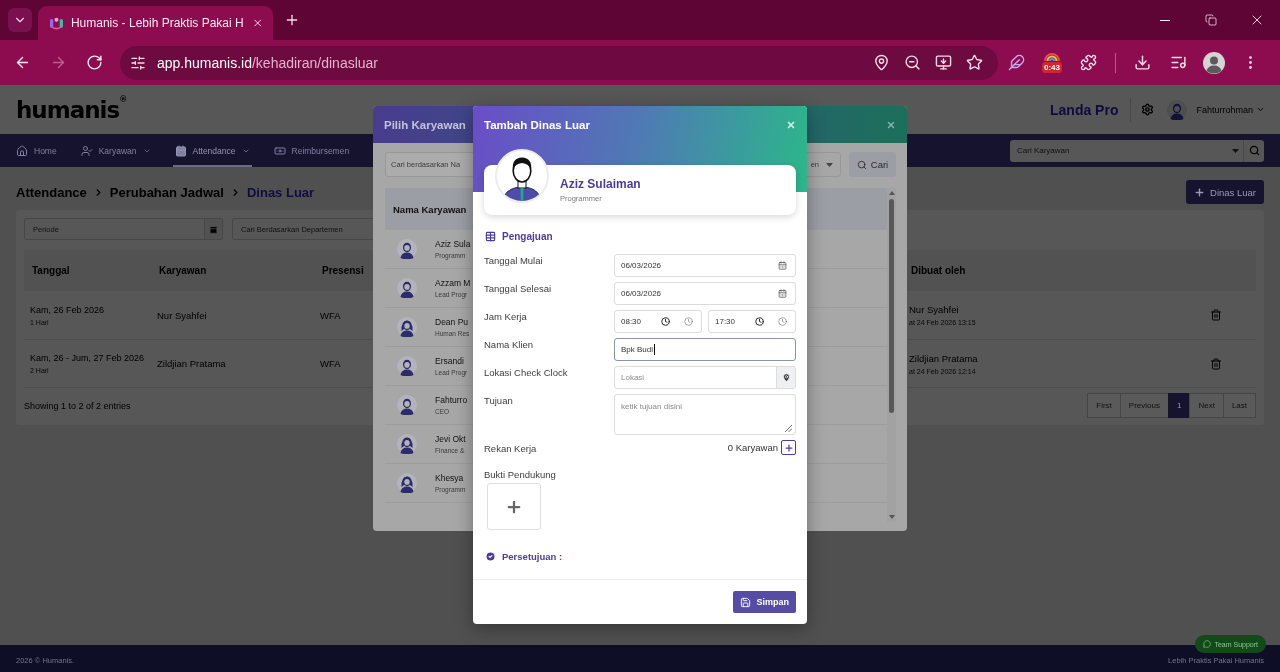 This screenshot has width=1280, height=672. What do you see at coordinates (311, 150) in the screenshot?
I see `nav-item: Reimbursemen` at bounding box center [311, 150].